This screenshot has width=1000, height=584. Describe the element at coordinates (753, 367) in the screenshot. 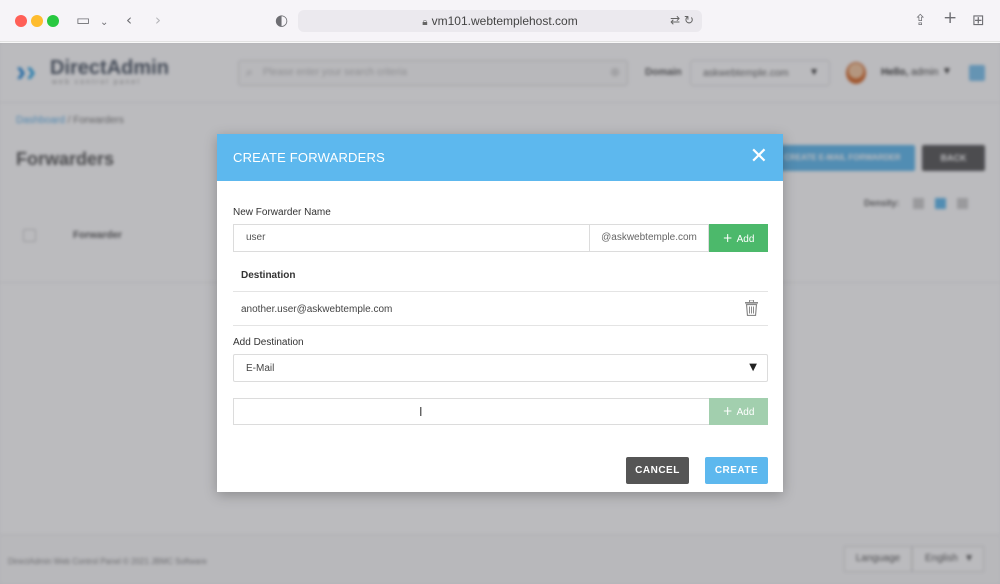

I see `chevron-down-icon: ▼` at that location.